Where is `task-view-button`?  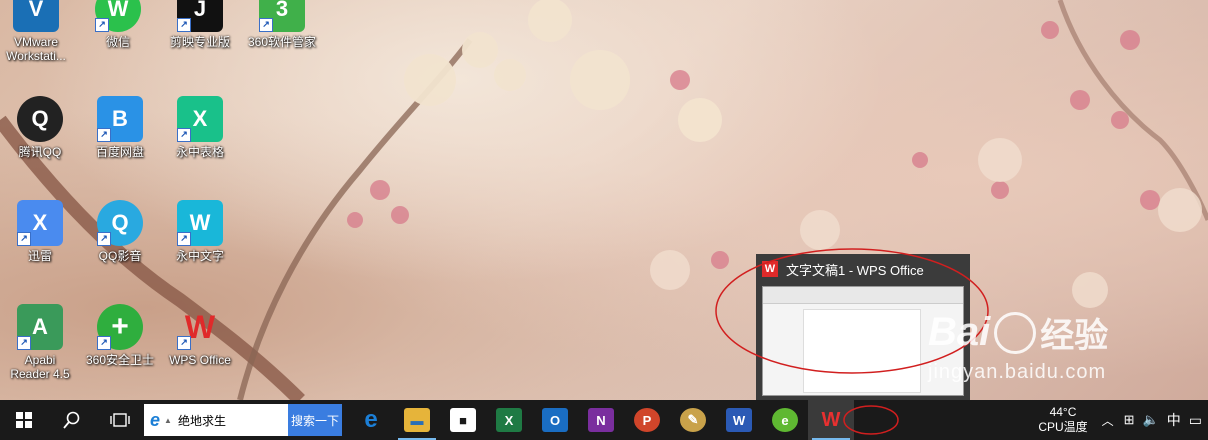
task-view-button is located at coordinates (120, 420).